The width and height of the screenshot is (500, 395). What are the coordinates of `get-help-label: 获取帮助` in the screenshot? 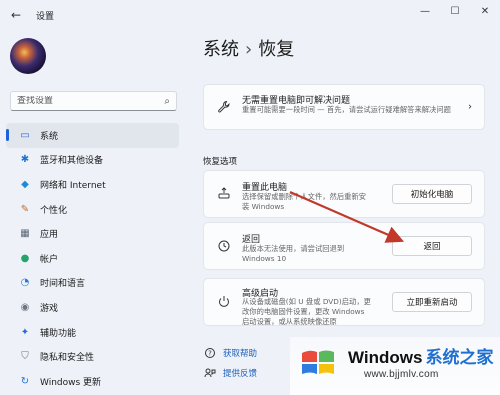 It's located at (240, 353).